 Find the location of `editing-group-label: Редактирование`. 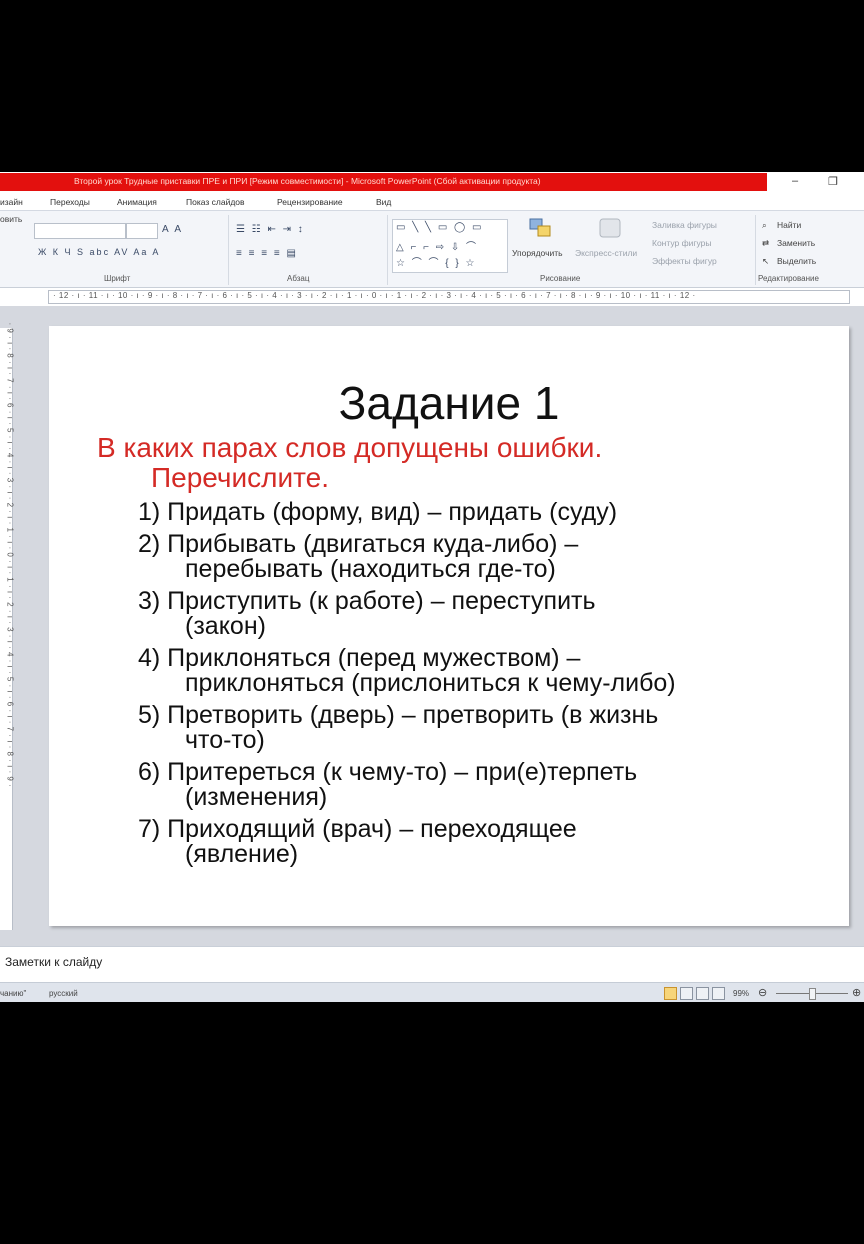

editing-group-label: Редактирование is located at coordinates (788, 278).